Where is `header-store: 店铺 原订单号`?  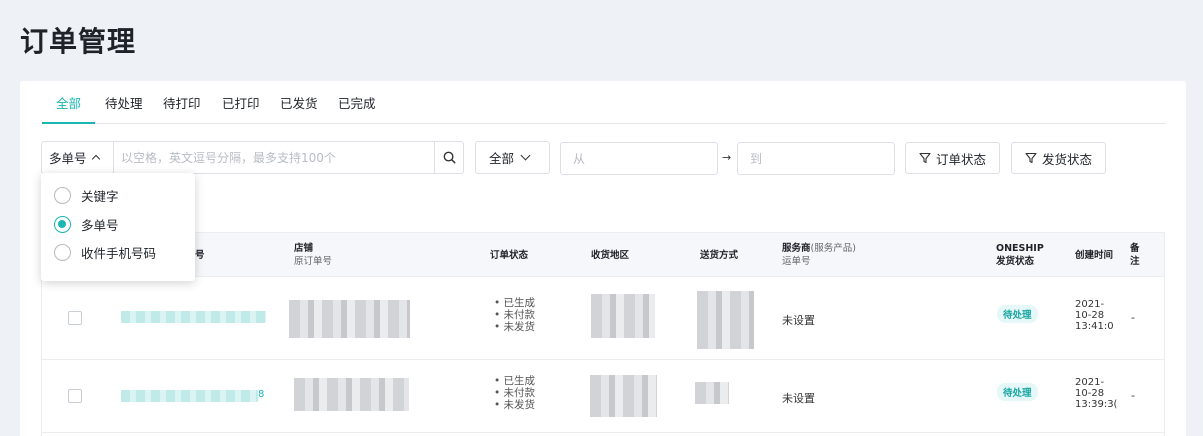 header-store: 店铺 原订单号 is located at coordinates (313, 255).